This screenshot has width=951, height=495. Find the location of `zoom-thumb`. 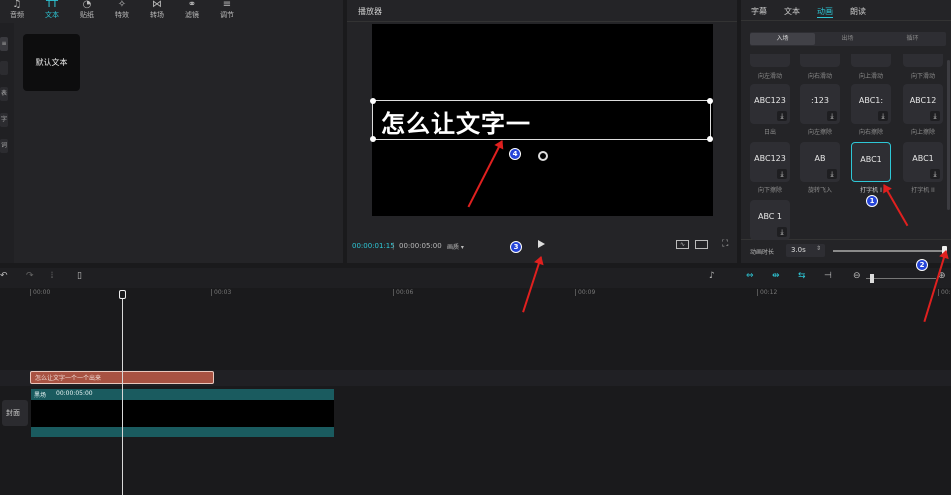

zoom-thumb is located at coordinates (872, 278).